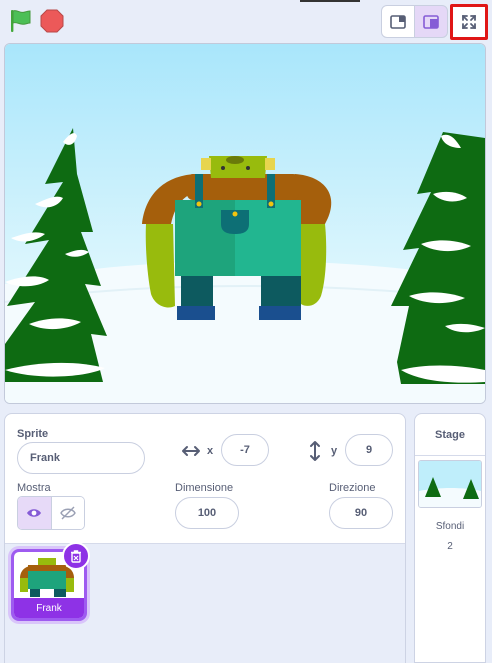 Image resolution: width=492 pixels, height=663 pixels. I want to click on fullscreen-icon, so click(469, 22).